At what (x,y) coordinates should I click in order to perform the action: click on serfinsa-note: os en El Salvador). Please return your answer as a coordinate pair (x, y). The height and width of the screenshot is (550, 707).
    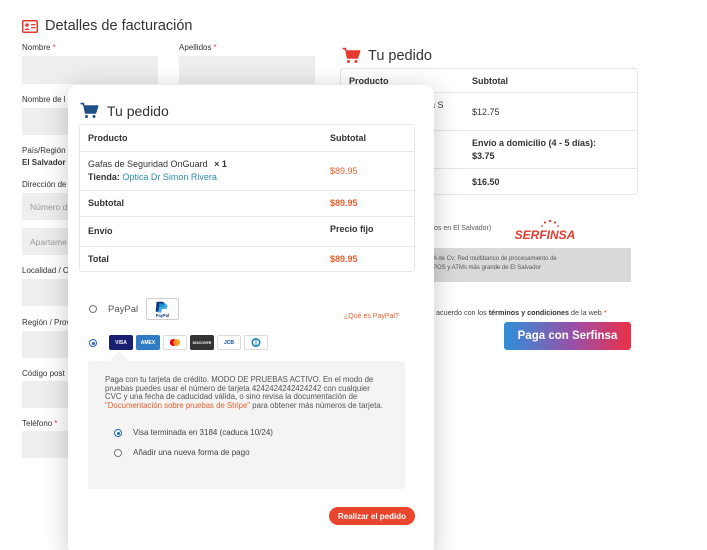
    Looking at the image, I should click on (463, 228).